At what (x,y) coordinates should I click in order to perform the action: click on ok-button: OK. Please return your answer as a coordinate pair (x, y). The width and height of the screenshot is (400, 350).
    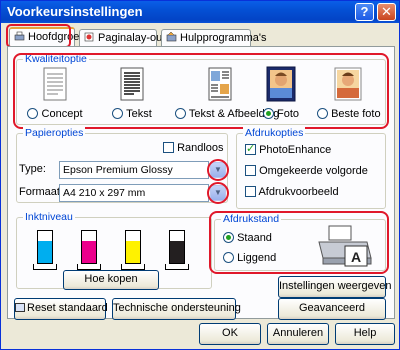
    Looking at the image, I should click on (230, 334).